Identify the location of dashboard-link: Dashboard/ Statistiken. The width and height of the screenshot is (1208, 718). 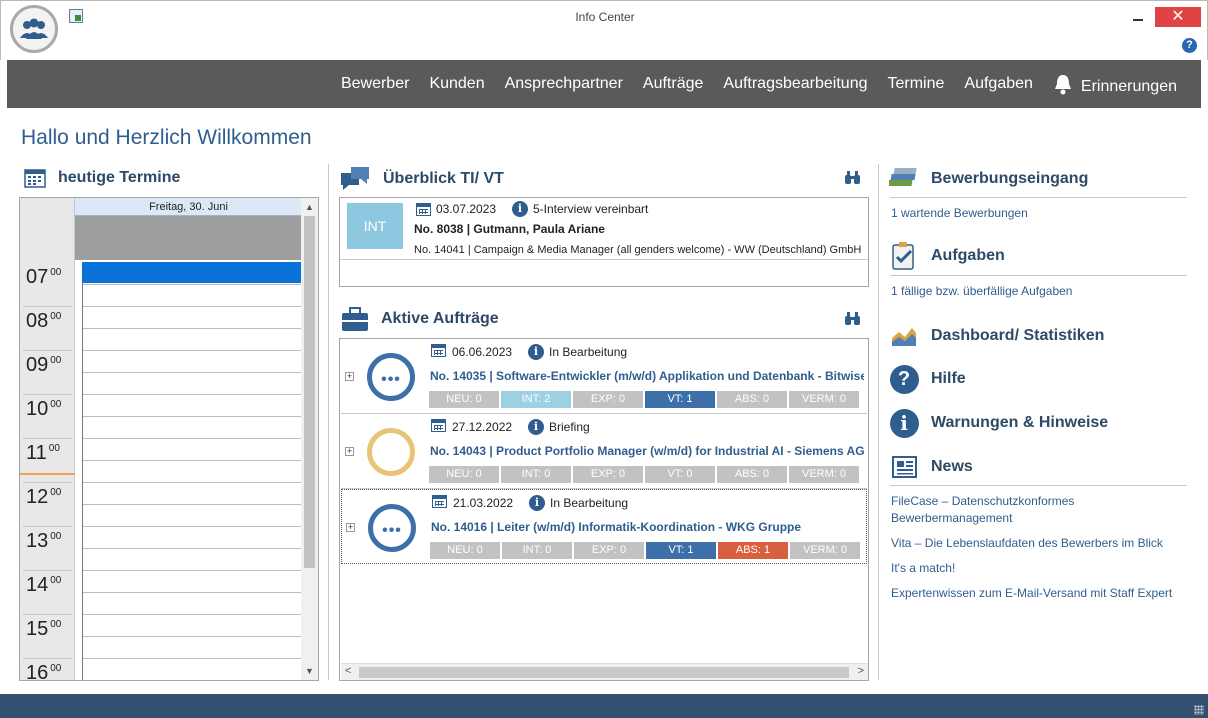
(996, 336).